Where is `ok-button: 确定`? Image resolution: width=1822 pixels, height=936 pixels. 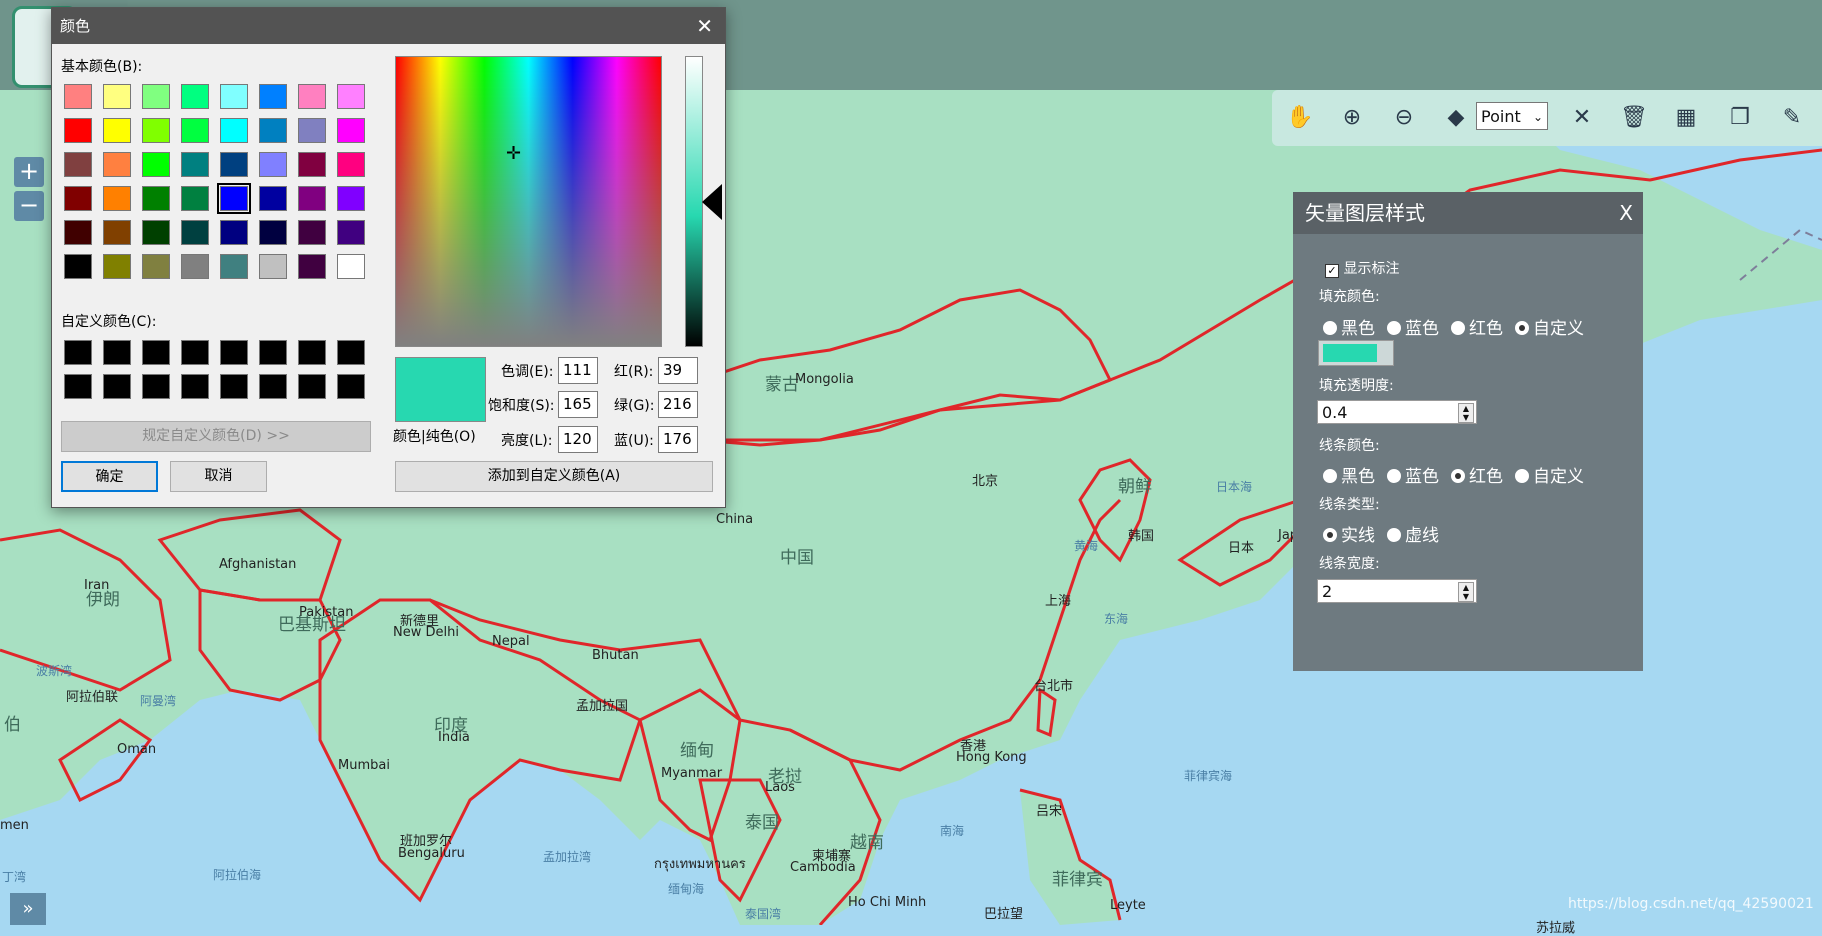
ok-button: 确定 is located at coordinates (109, 476).